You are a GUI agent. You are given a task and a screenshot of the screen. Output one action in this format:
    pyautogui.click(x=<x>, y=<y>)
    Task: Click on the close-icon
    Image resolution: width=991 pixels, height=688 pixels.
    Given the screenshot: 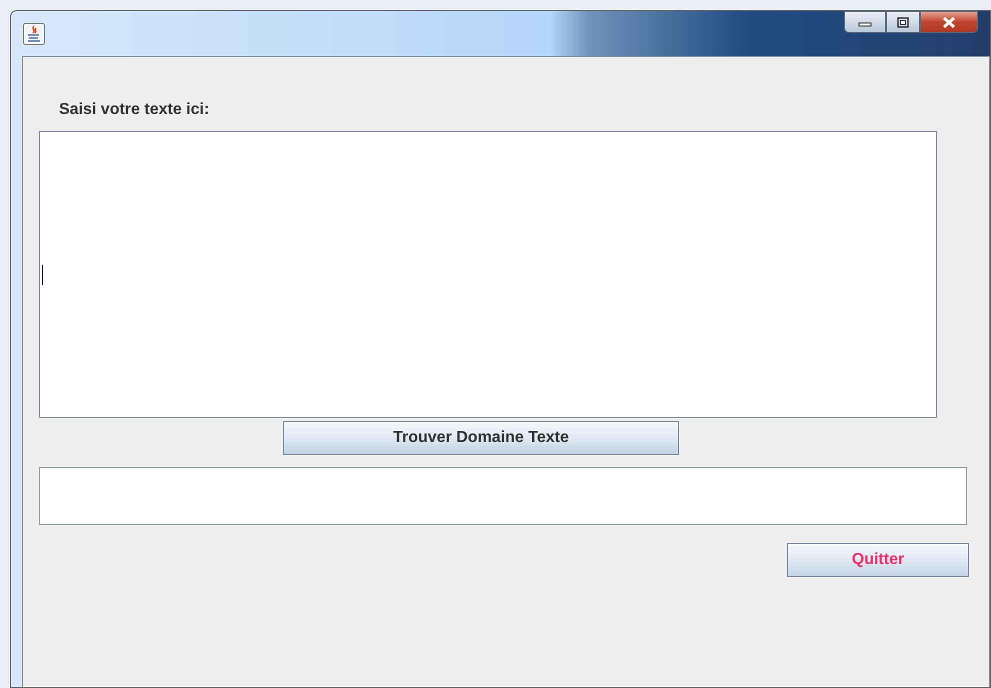 What is the action you would take?
    pyautogui.click(x=949, y=22)
    